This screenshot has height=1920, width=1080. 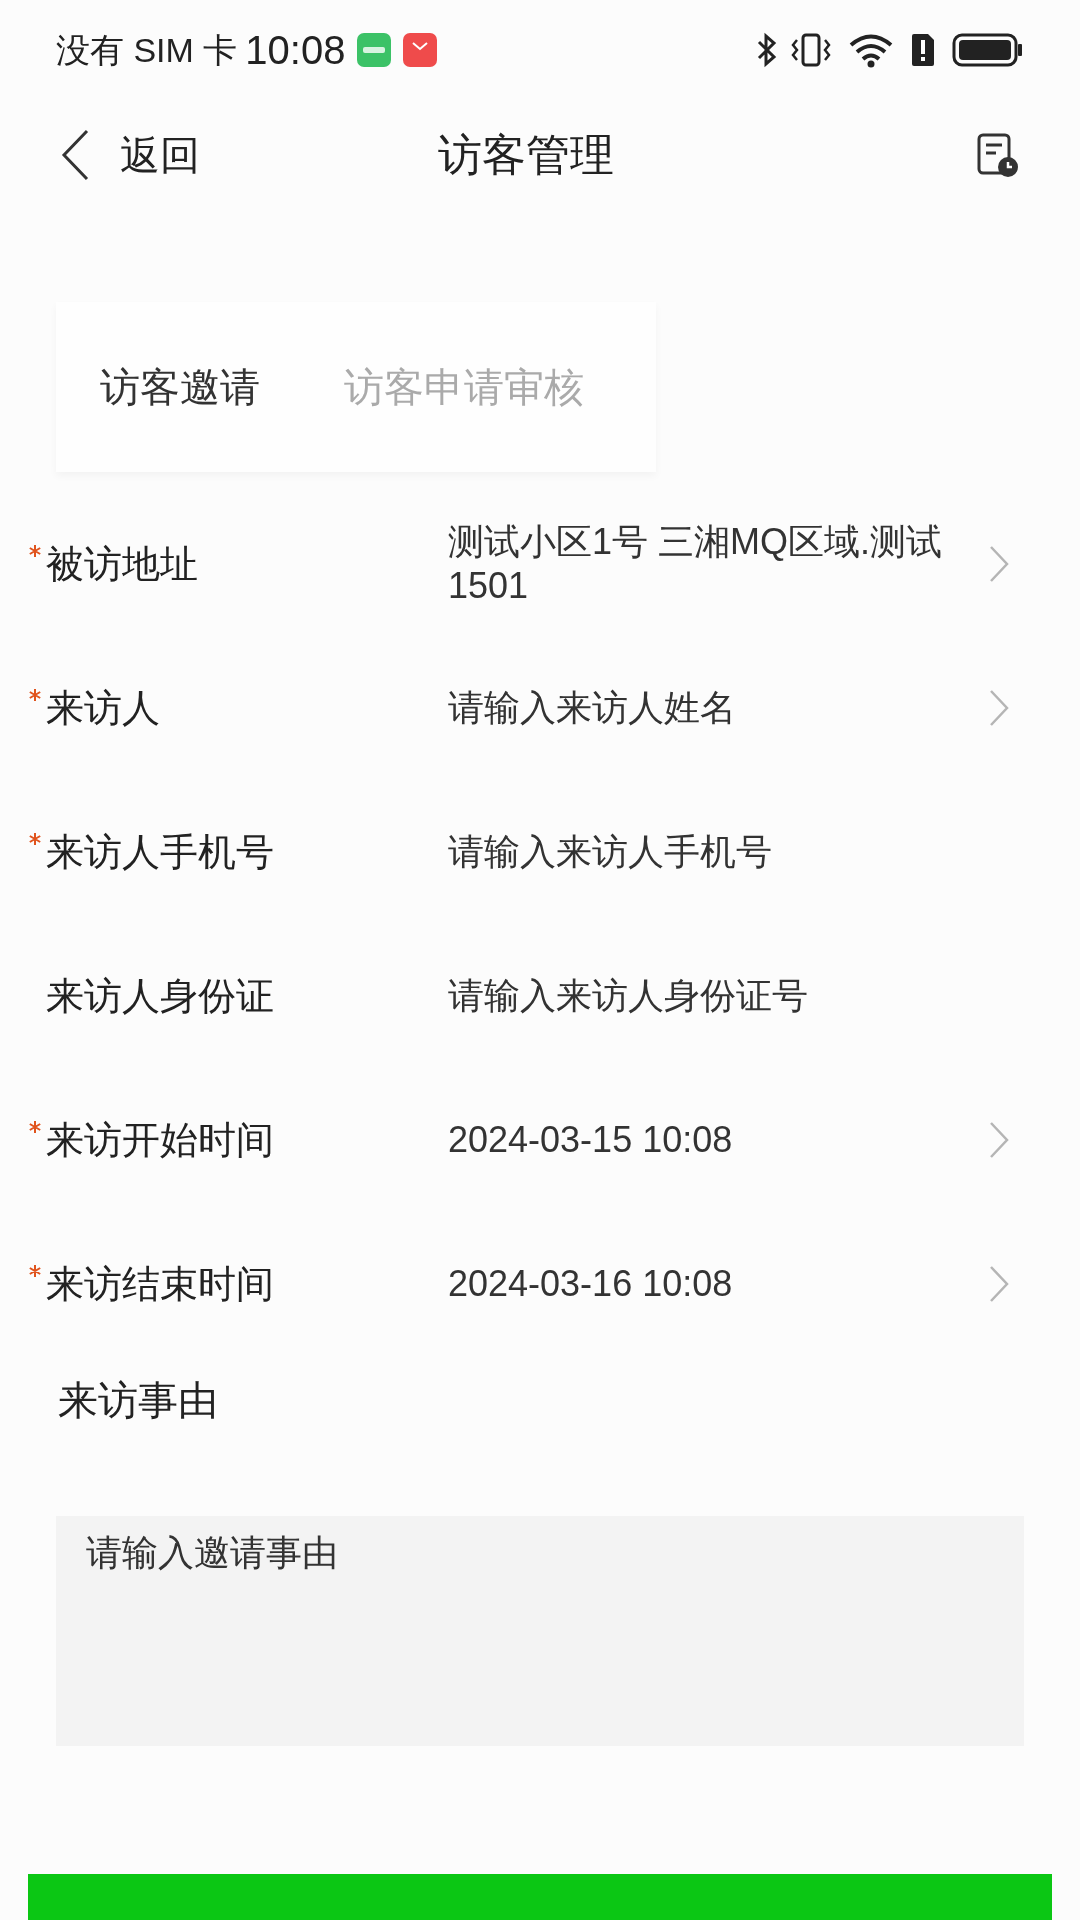 I want to click on reason-label: 来访事由, so click(x=138, y=1400).